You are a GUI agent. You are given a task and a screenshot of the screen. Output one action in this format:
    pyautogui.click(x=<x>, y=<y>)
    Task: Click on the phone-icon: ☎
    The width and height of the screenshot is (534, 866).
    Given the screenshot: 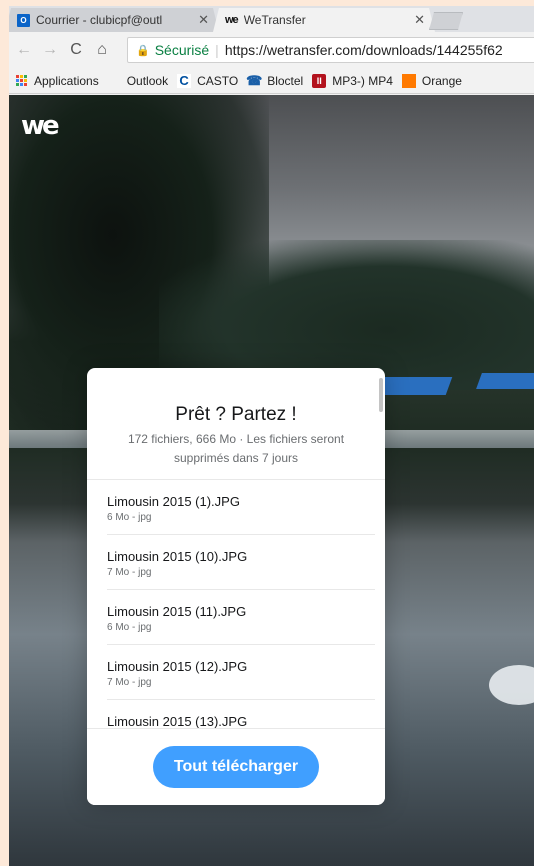 What is the action you would take?
    pyautogui.click(x=254, y=80)
    